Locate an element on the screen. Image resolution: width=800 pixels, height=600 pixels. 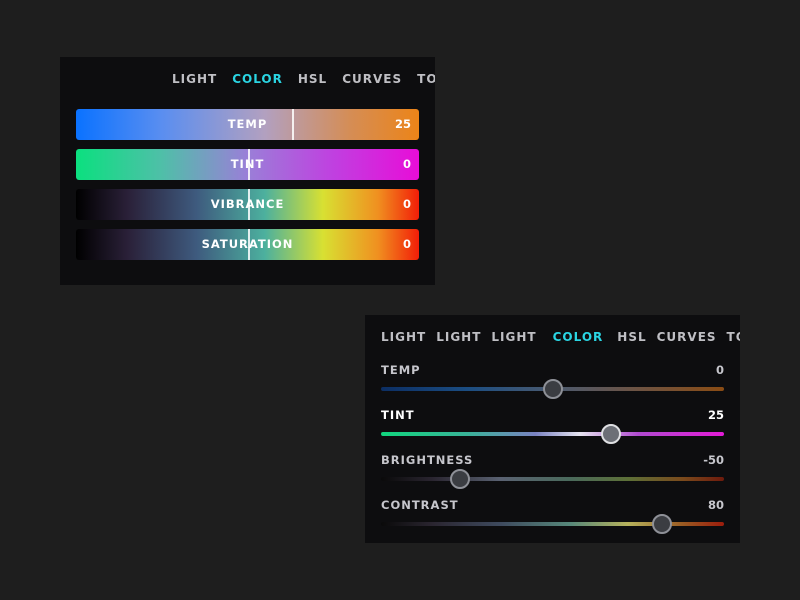
vibrance-marker is located at coordinates (248, 204).